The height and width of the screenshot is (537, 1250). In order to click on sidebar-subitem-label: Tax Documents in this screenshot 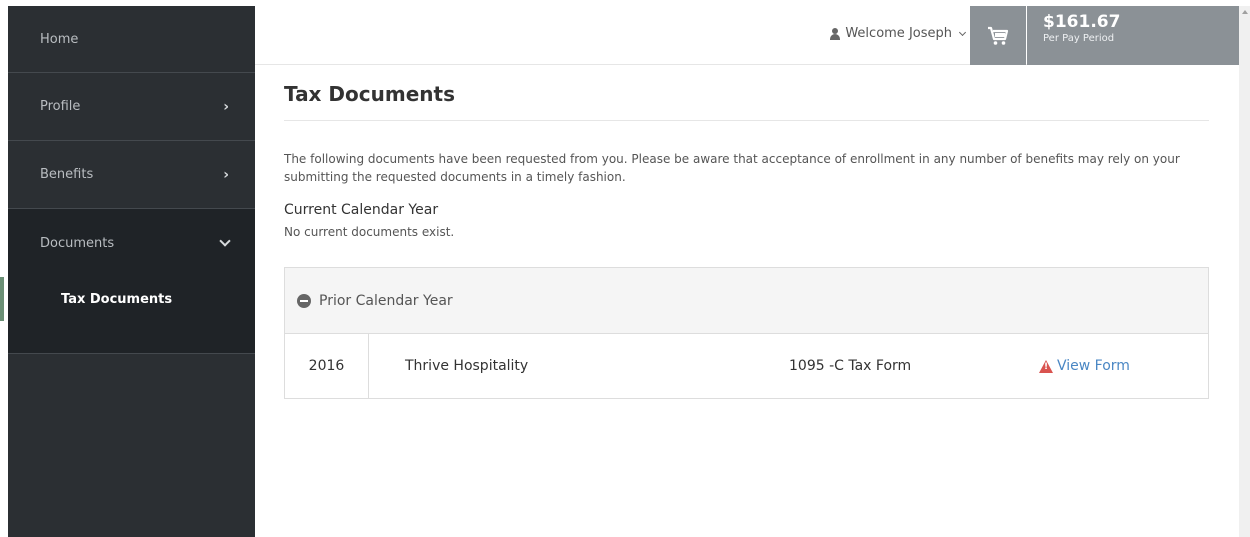, I will do `click(117, 299)`.